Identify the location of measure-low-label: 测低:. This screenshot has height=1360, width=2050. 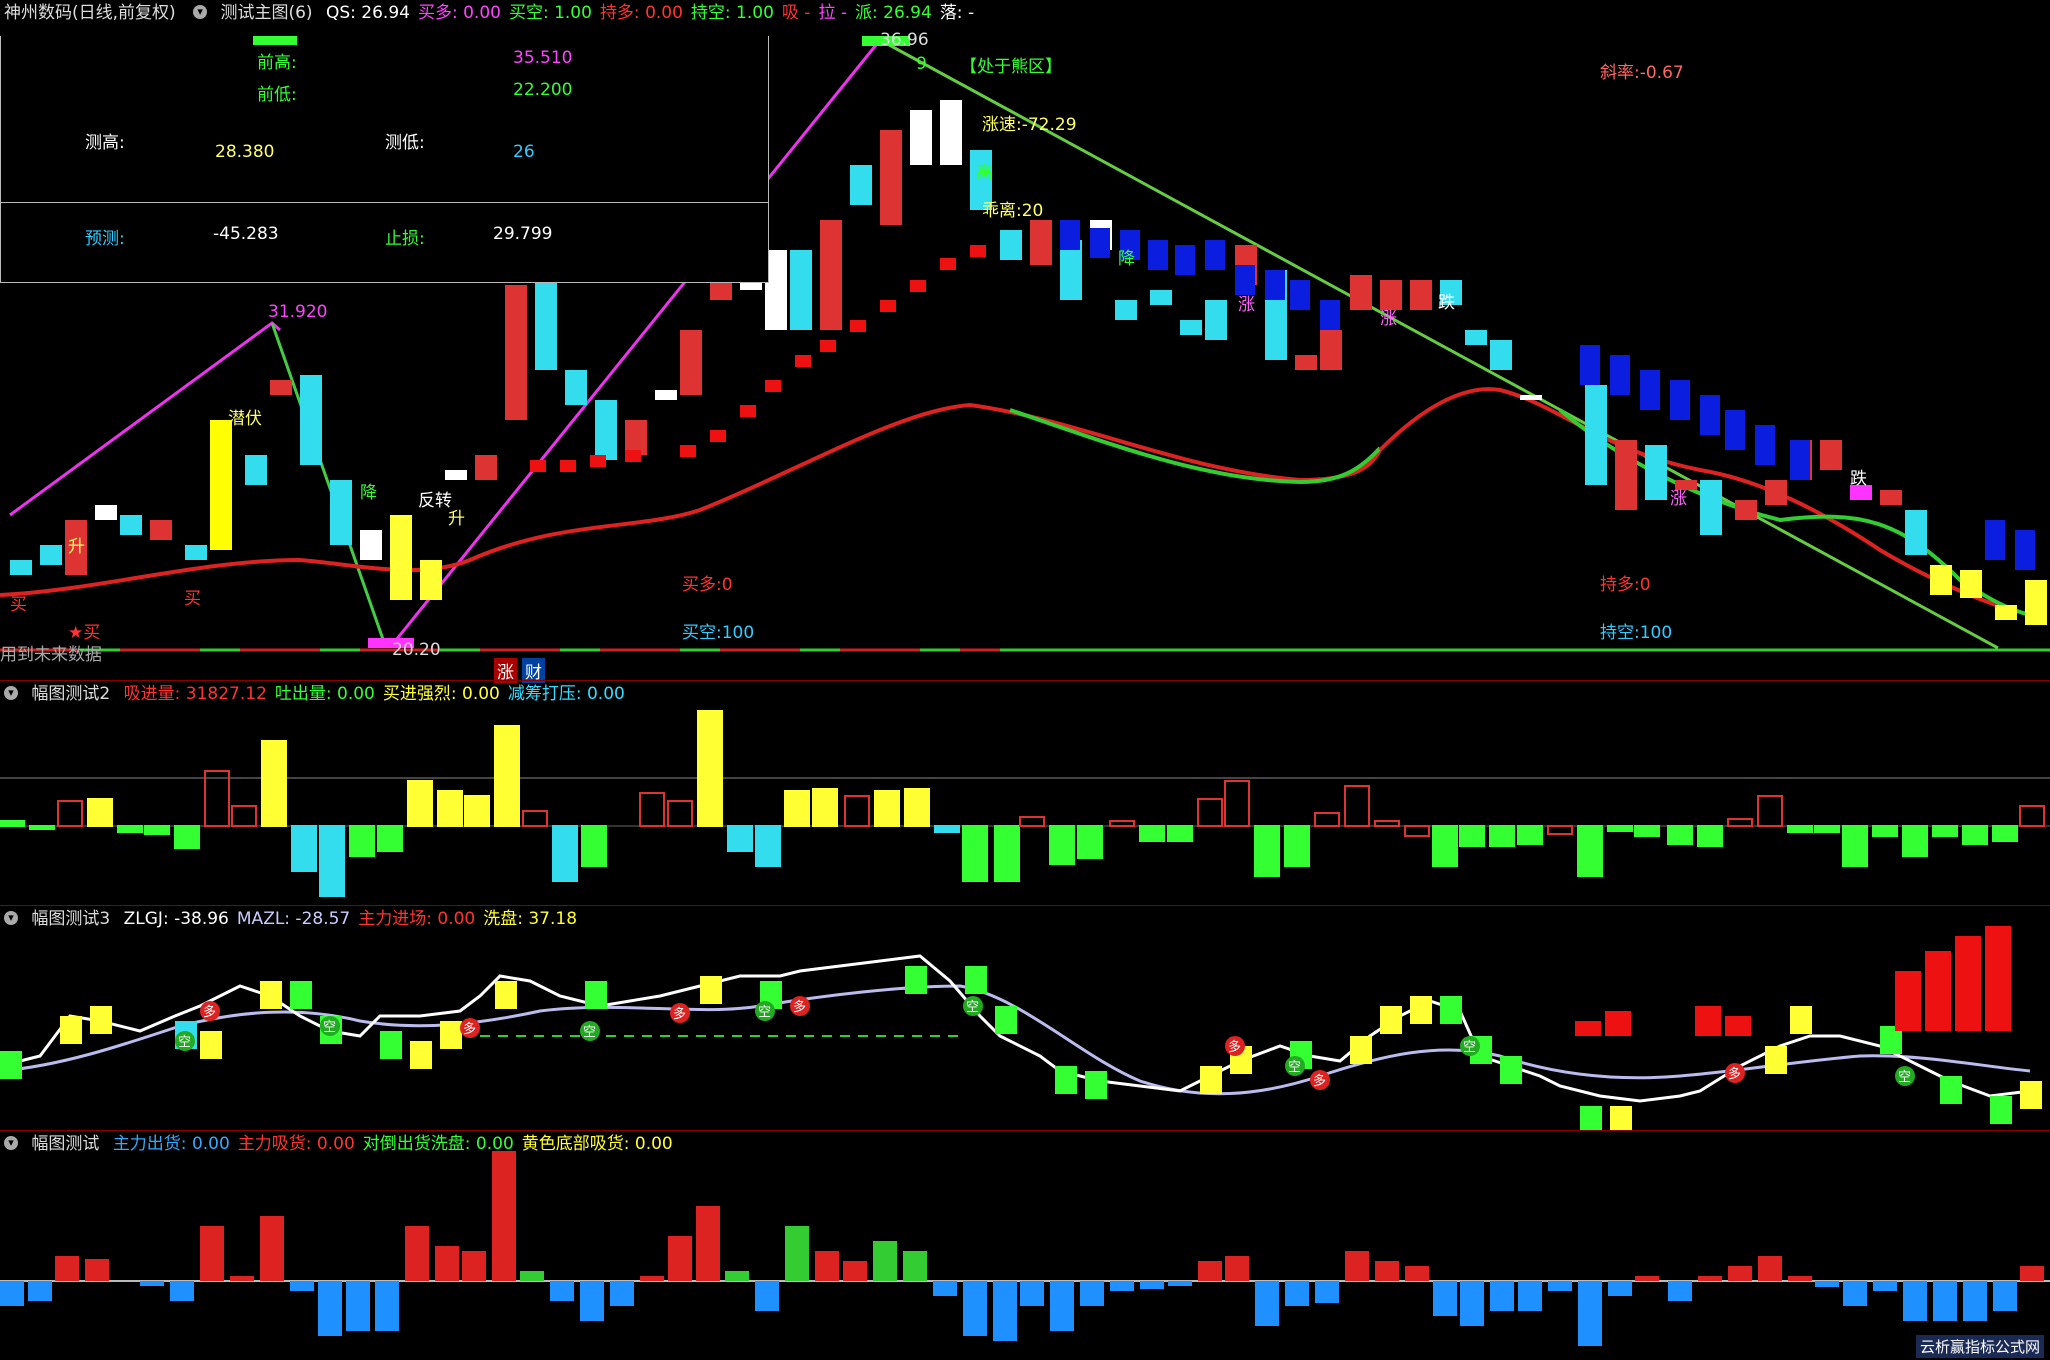
(405, 143).